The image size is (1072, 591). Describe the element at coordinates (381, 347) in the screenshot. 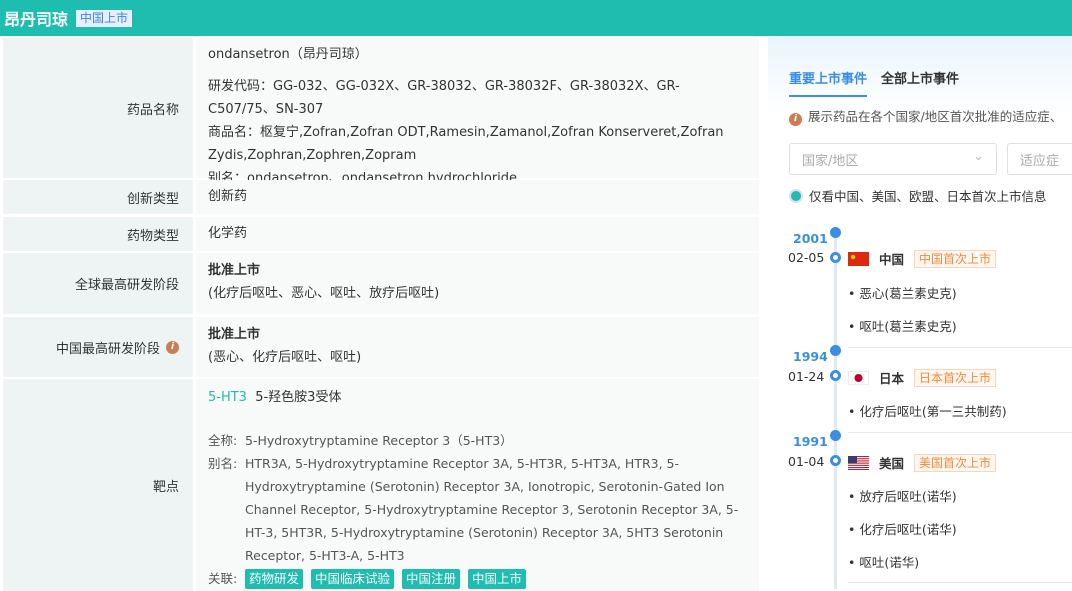

I see `row-china-stage: 中国最高研发阶段 i 批准上市 (恶心、化疗后呕吐、呕吐)` at that location.